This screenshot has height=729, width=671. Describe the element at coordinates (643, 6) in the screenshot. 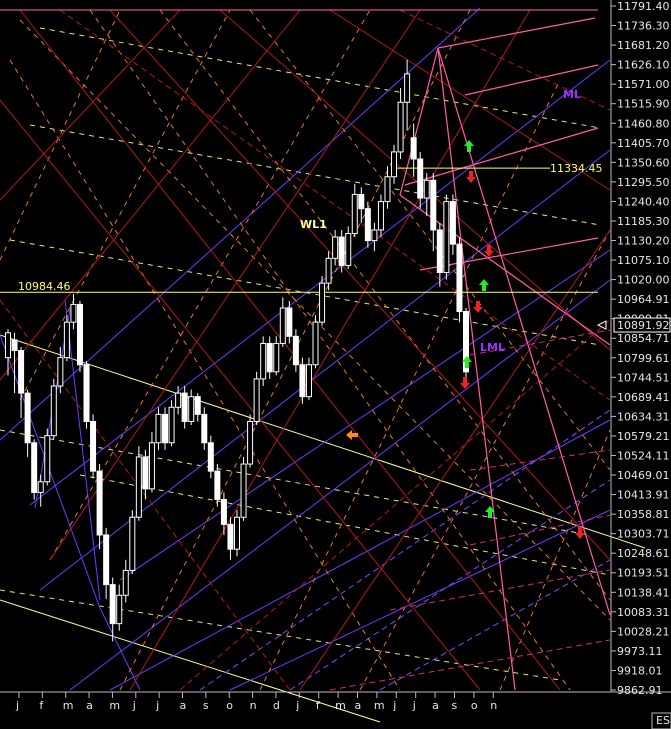

I see `price-tick-label: 11791.40` at that location.